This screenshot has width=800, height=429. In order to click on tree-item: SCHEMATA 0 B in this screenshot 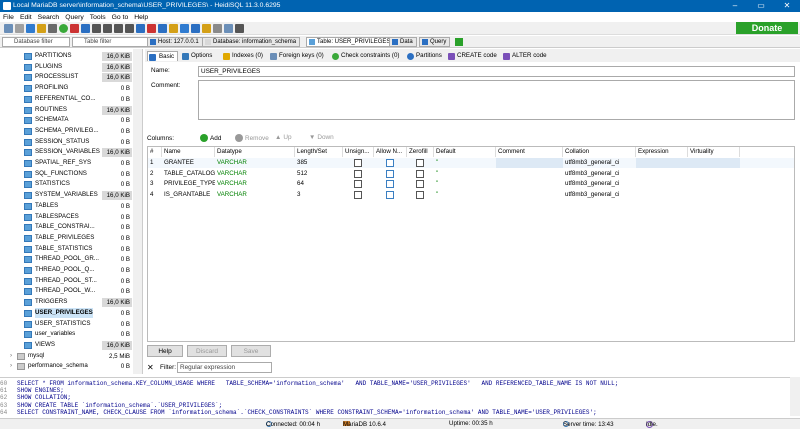, I will do `click(66, 120)`.